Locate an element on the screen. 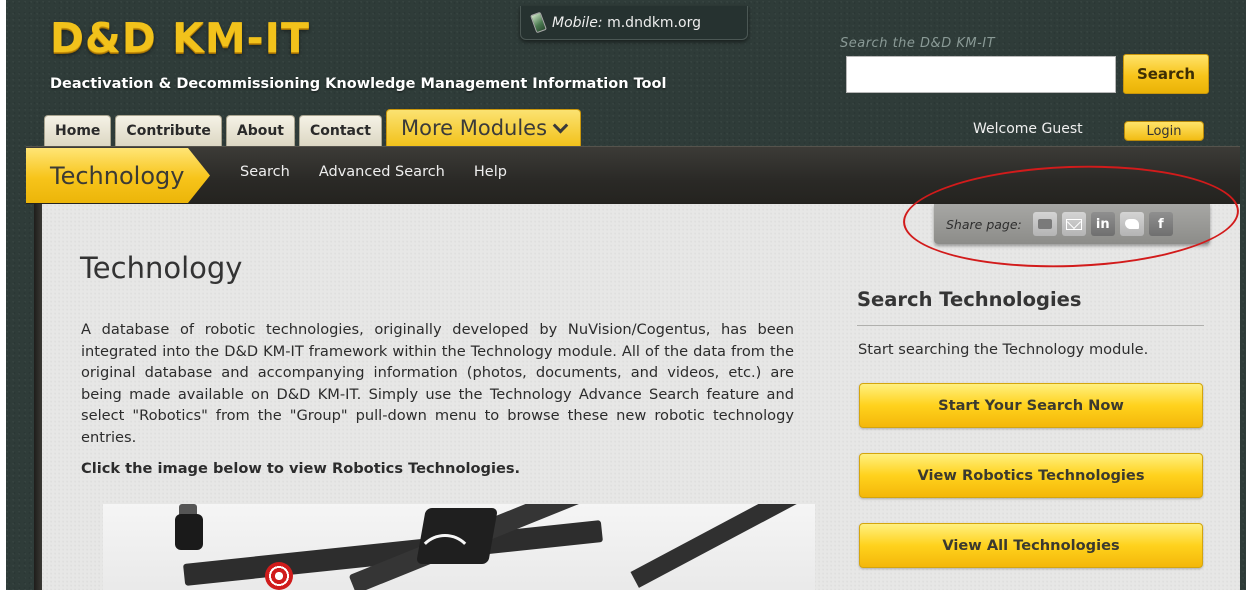  mobile-label: Mobile: is located at coordinates (577, 22).